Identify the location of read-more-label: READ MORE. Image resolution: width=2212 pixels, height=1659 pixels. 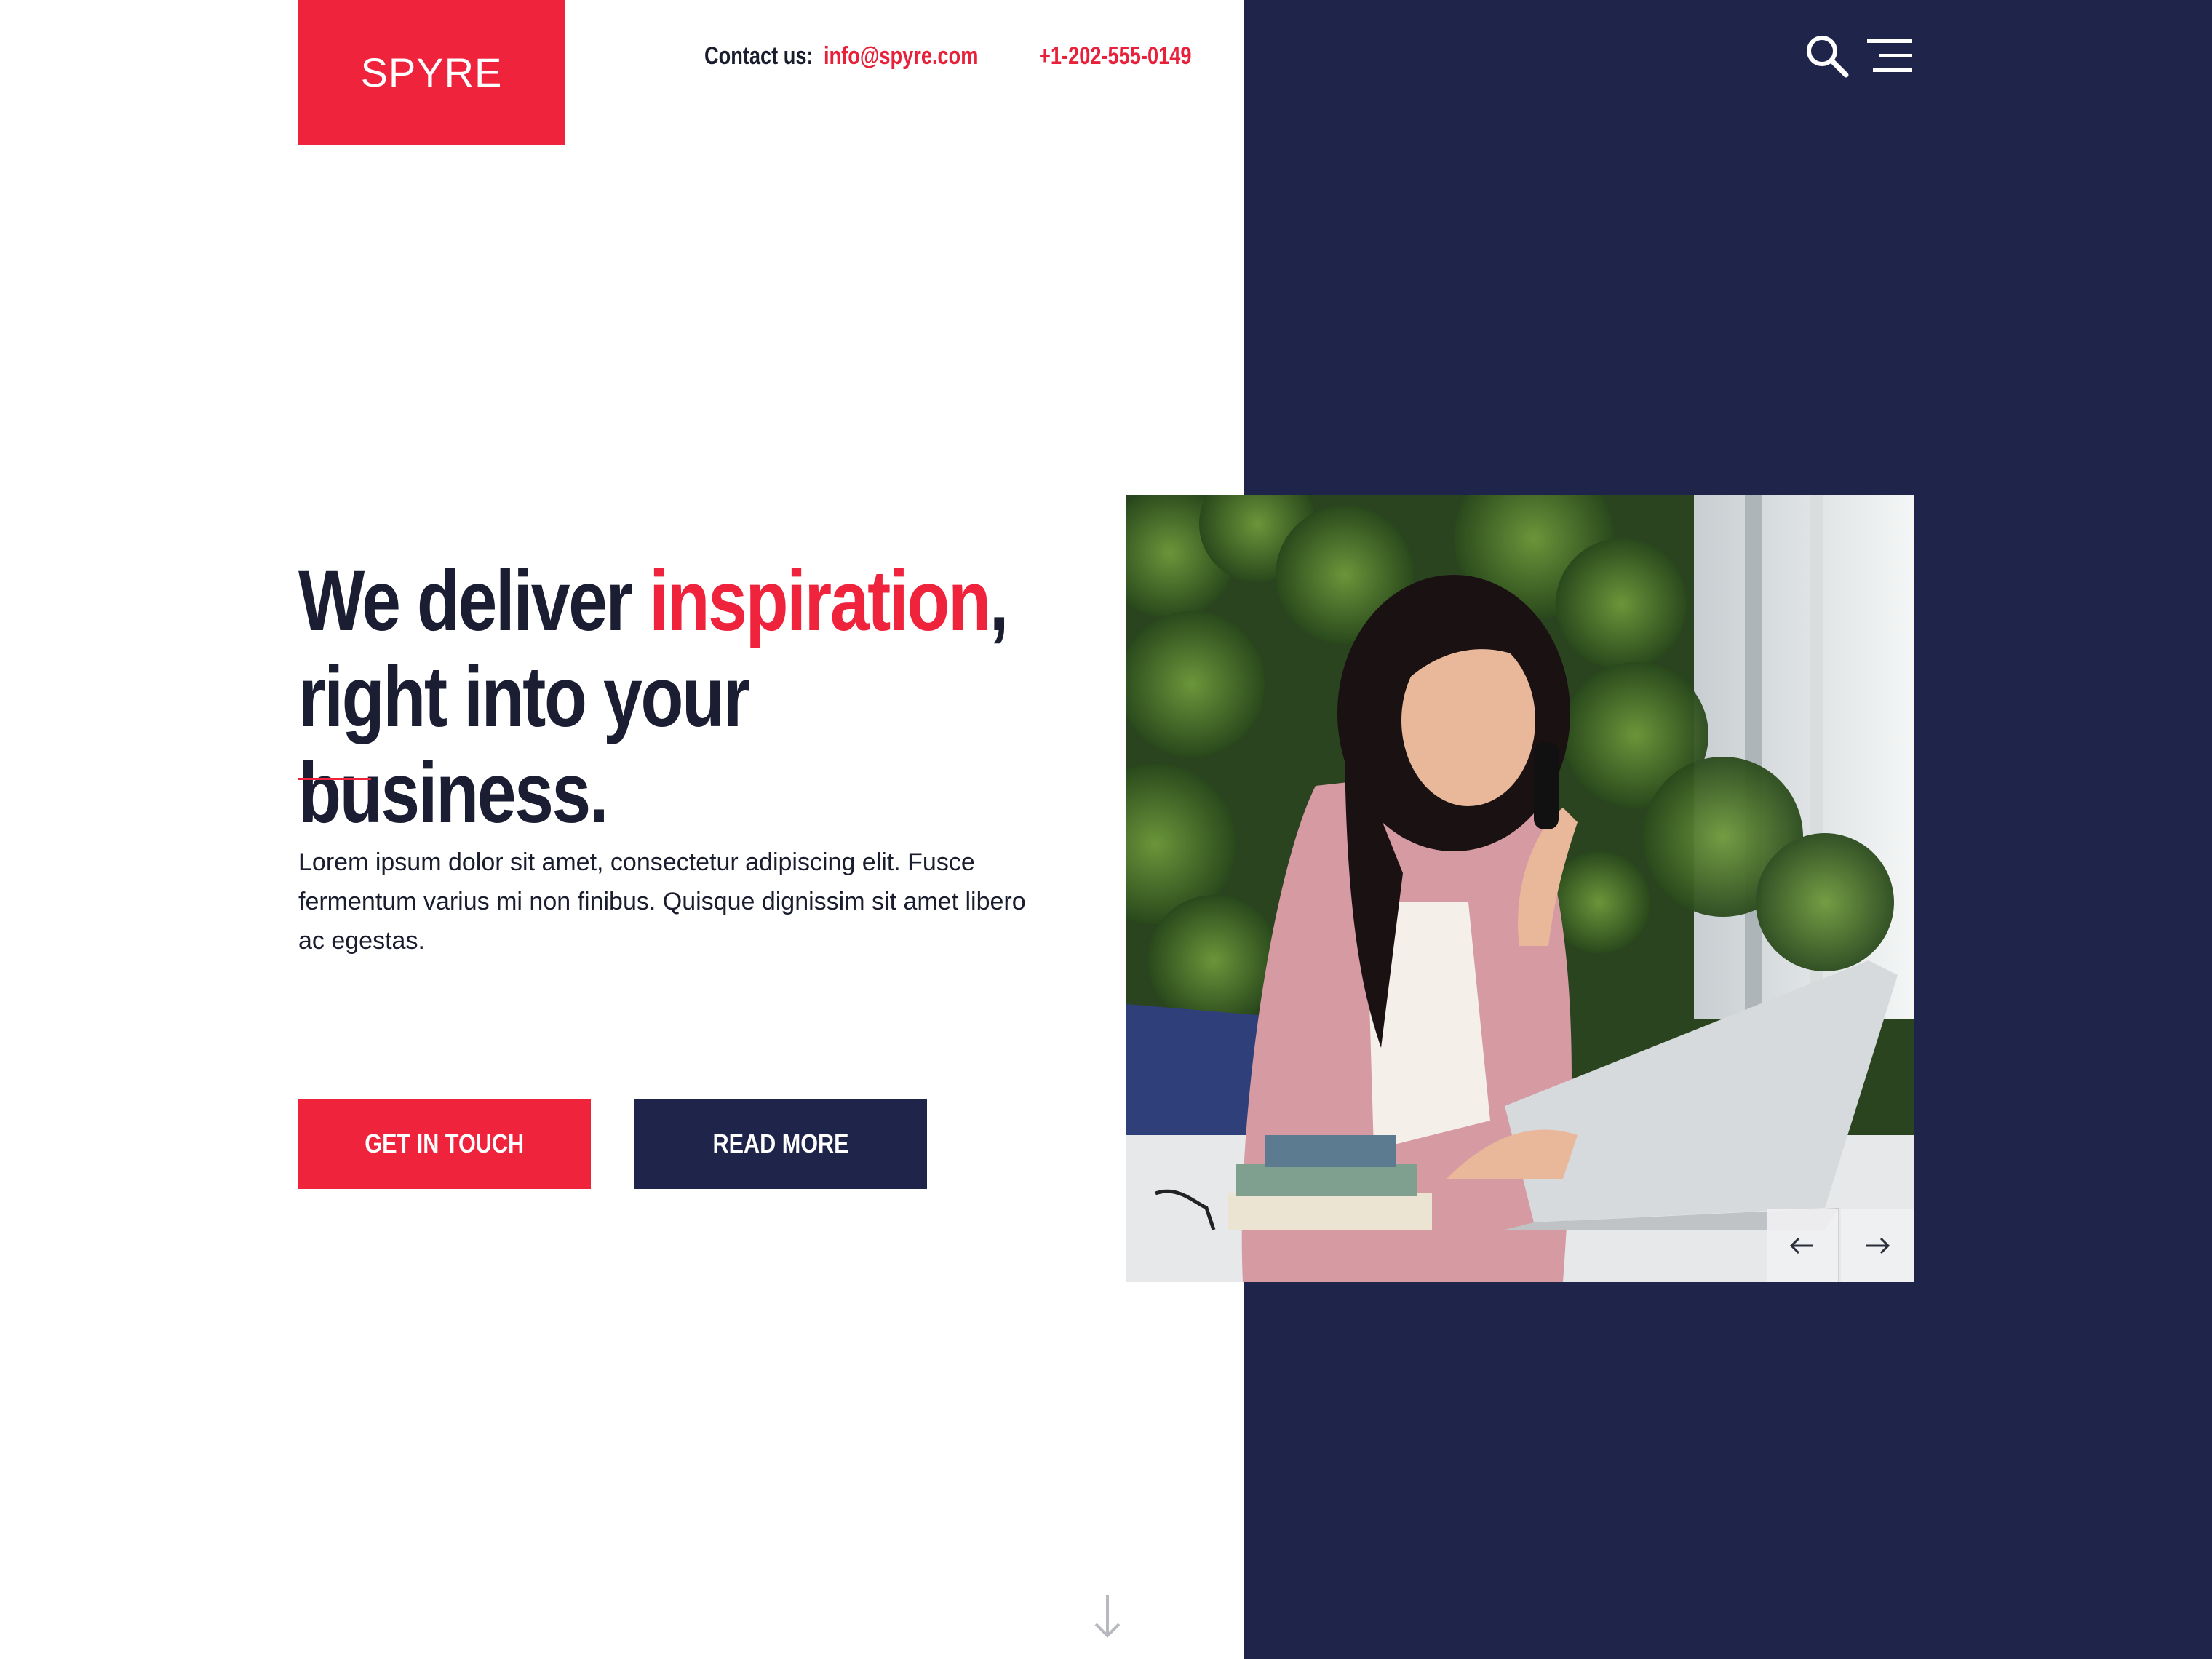
(780, 1143).